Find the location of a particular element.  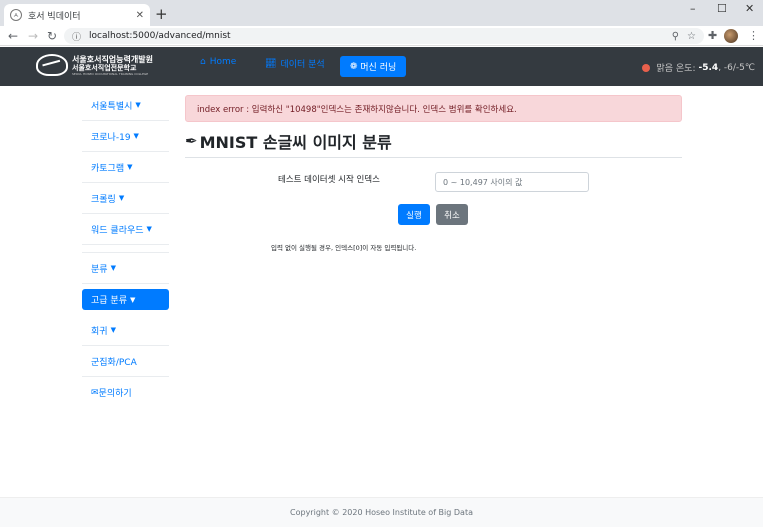

url-text: localhost:5000/advanced/mnist is located at coordinates (376, 36).